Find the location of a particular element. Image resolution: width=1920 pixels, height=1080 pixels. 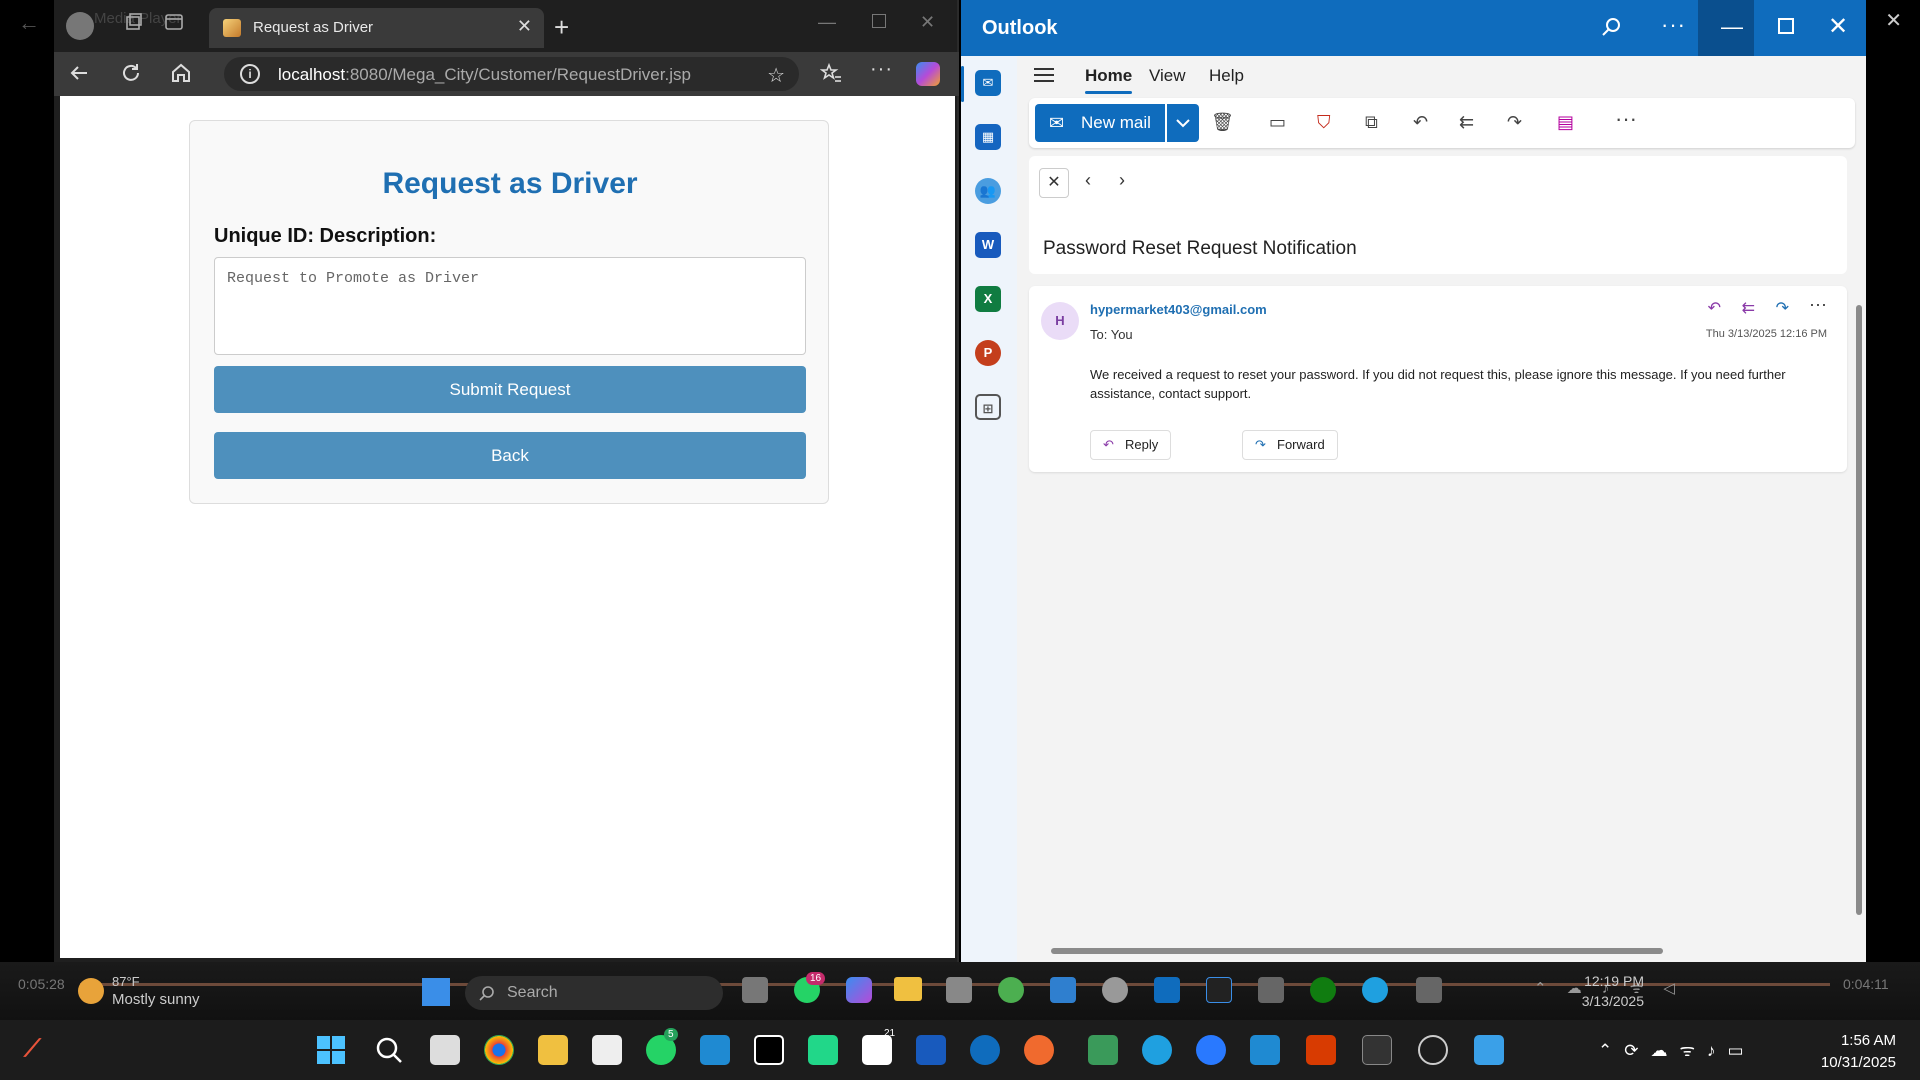

people-icon: 👥 is located at coordinates (988, 191).